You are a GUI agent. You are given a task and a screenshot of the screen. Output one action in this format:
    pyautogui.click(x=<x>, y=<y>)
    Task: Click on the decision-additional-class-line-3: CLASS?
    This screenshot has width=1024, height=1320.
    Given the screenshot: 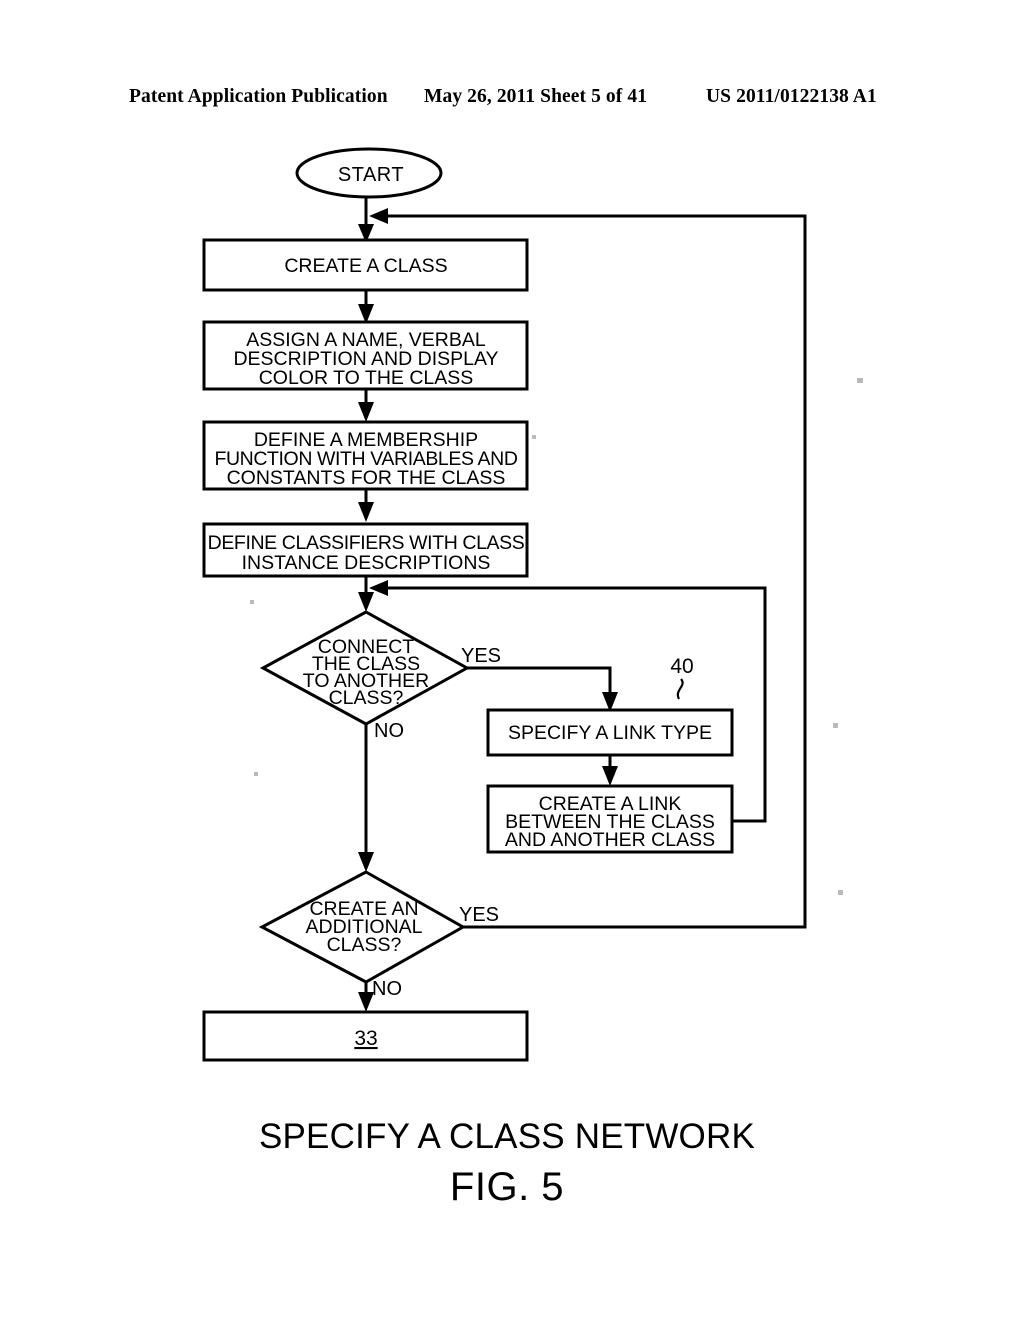 What is the action you would take?
    pyautogui.click(x=364, y=945)
    